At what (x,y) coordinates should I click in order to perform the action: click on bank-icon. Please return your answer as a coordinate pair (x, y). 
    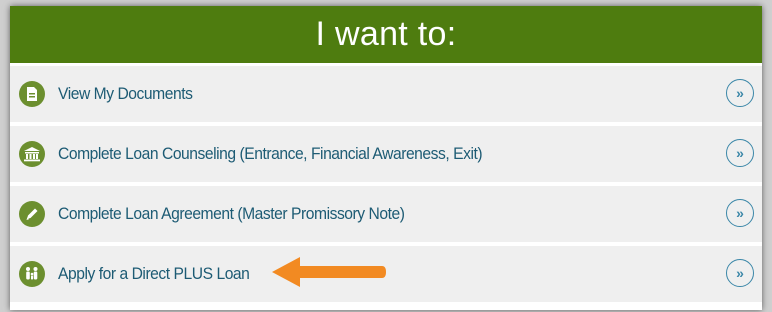
    Looking at the image, I should click on (32, 154).